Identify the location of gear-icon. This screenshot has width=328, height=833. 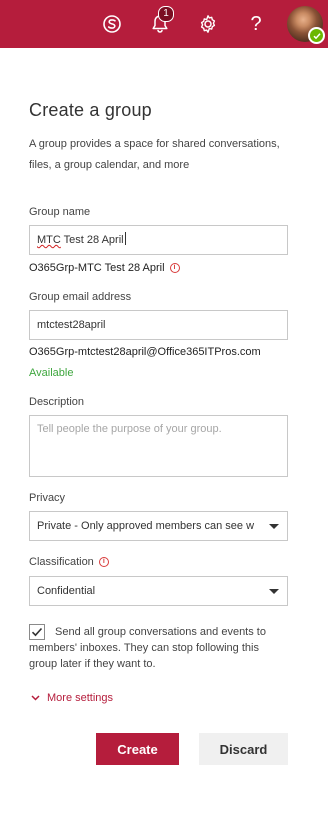
(208, 24).